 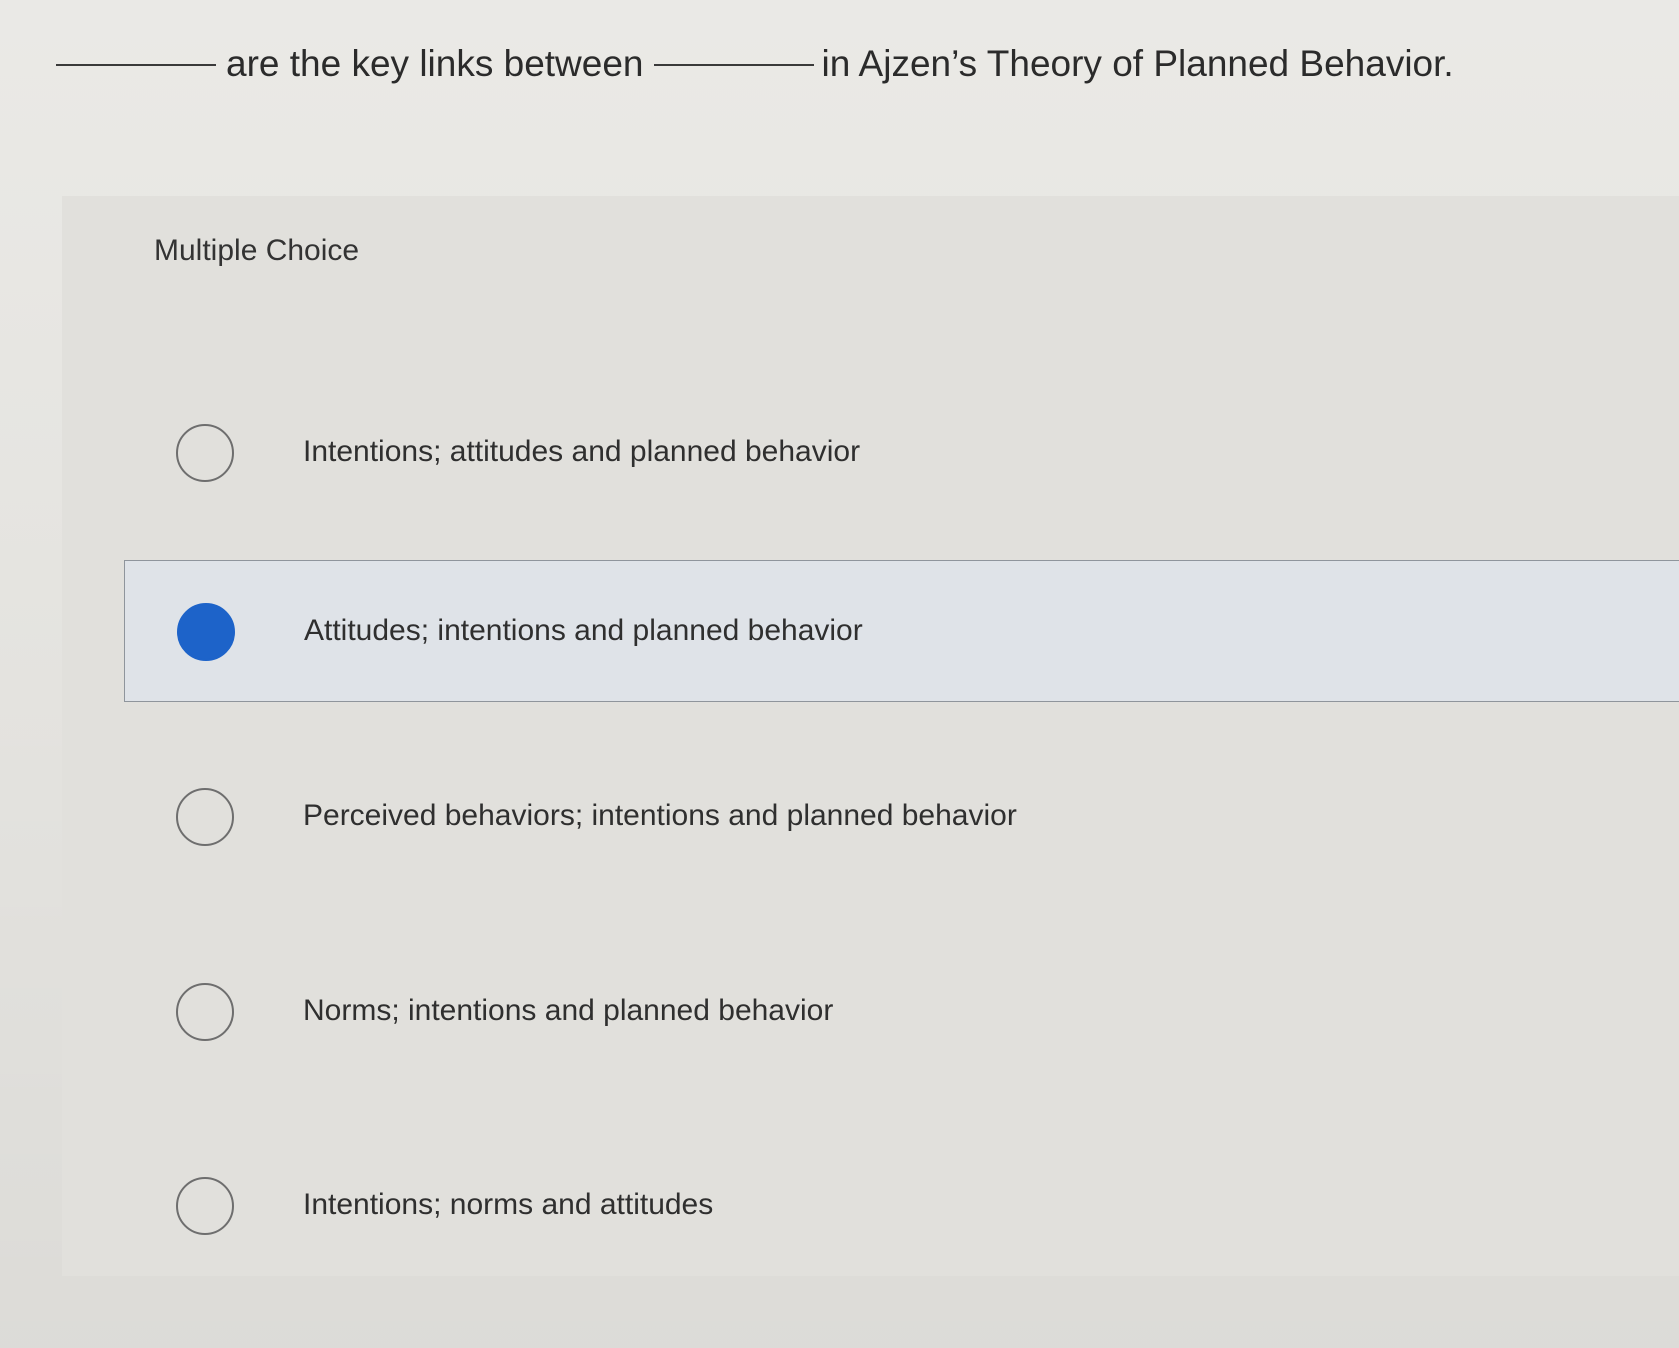 I want to click on question-text-end: in Ajzen’s Theory of Planned Behavior., so click(x=1137, y=63).